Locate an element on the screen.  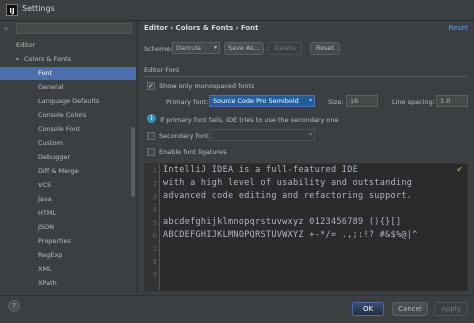
tree-item-label: XPath is located at coordinates (47, 283).